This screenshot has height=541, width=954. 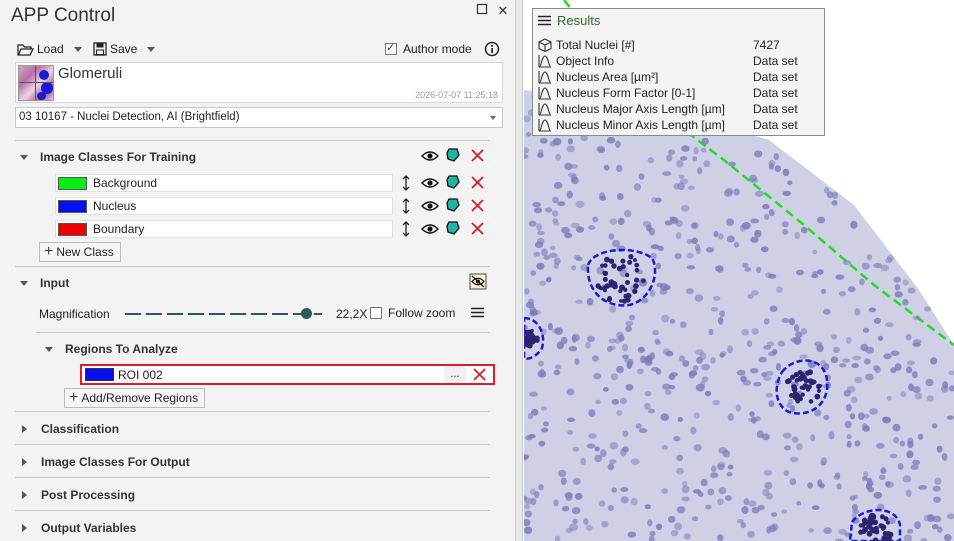 I want to click on load-dropdown, so click(x=78, y=49).